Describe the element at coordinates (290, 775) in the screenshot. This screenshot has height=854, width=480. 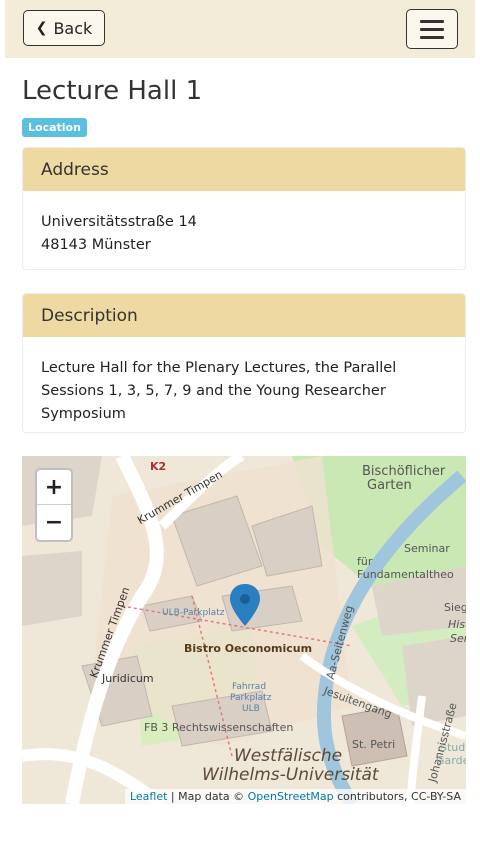
I see `map-label: Wilhelms-Universität` at that location.